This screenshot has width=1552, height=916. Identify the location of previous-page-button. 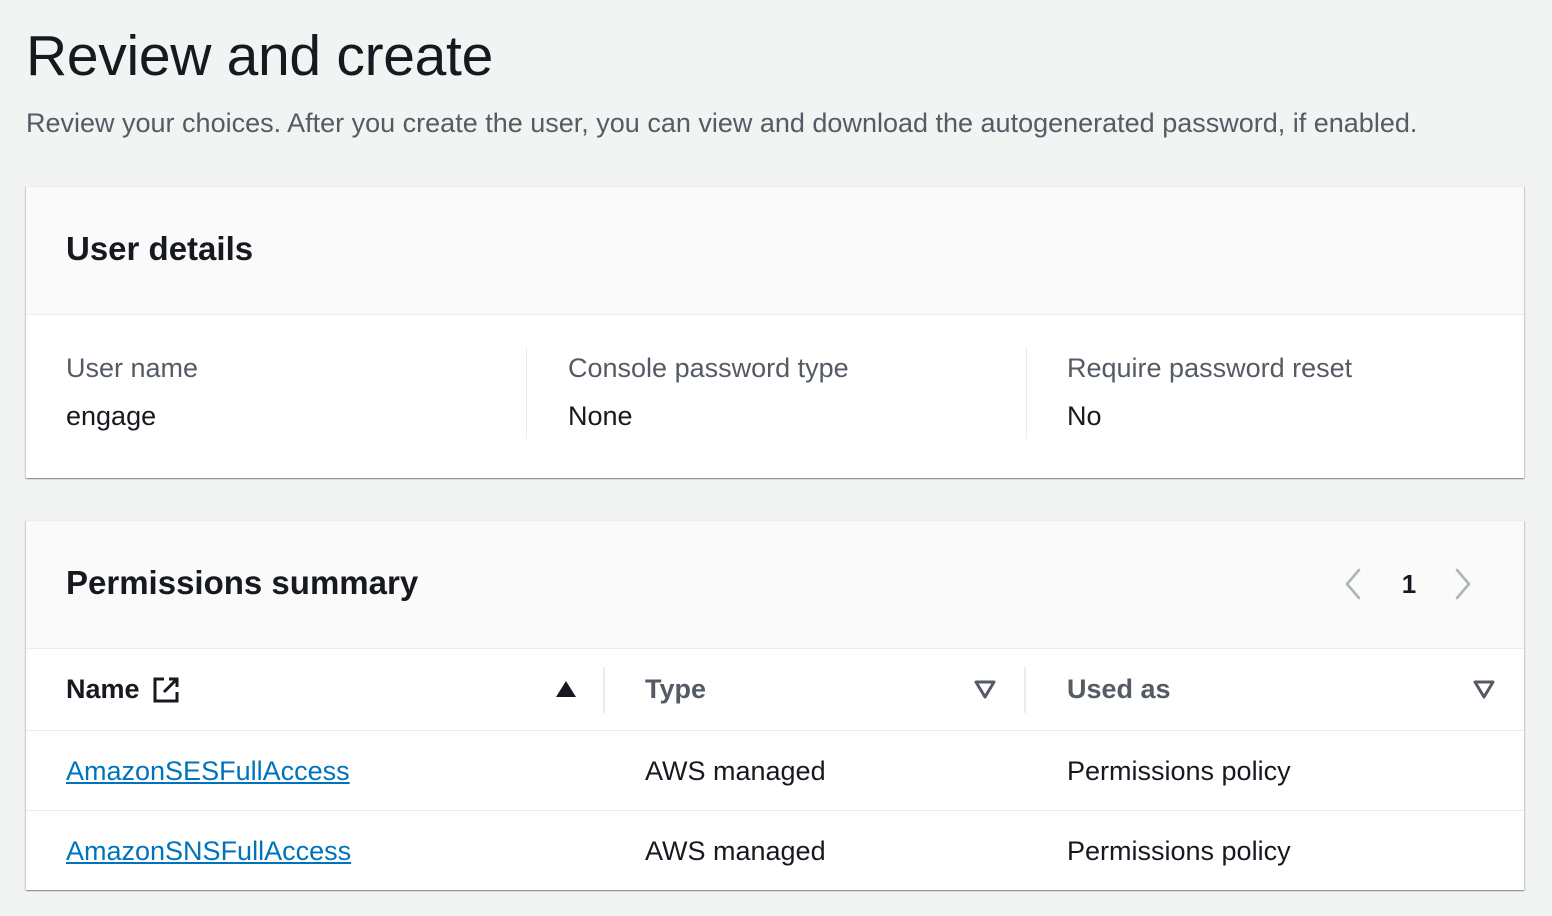
(1353, 584).